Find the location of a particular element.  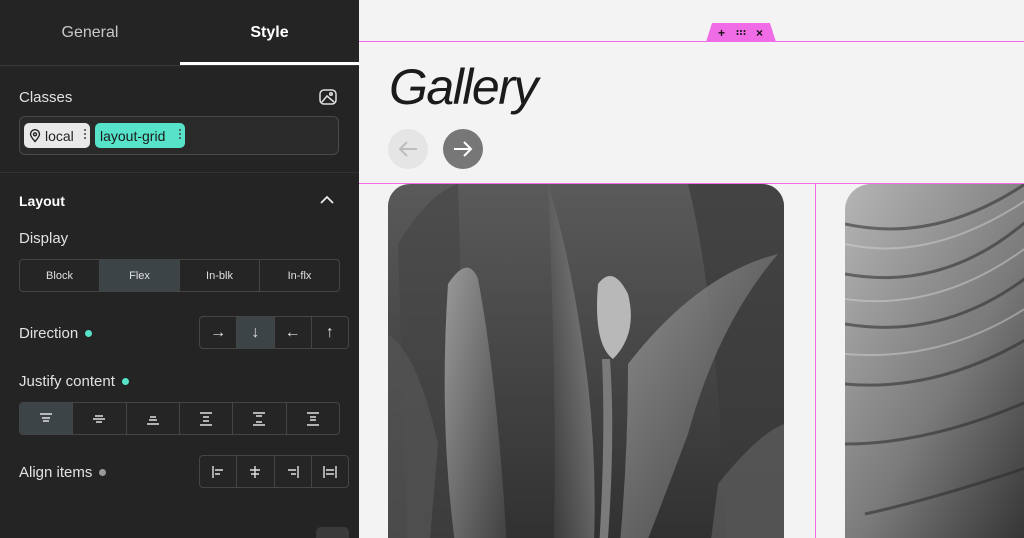

classes-label: Classes is located at coordinates (46, 97).